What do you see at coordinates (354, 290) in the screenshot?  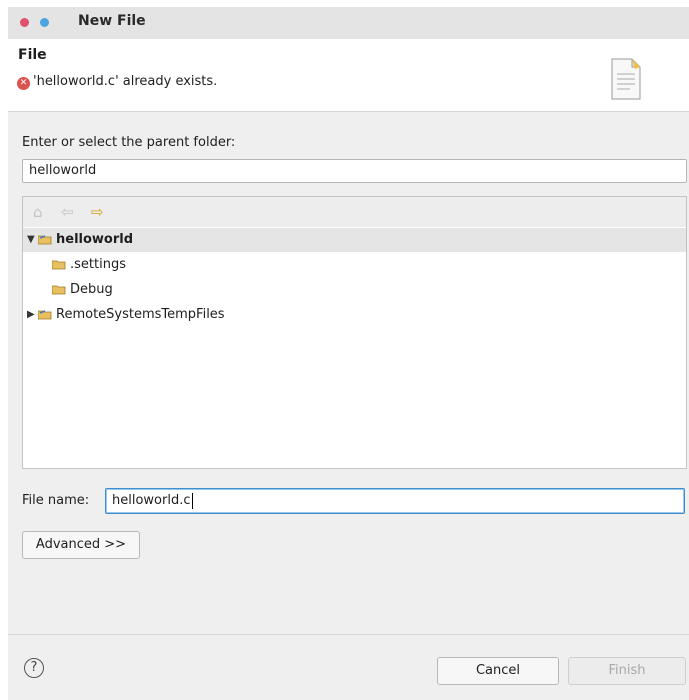 I see `tree-item-debug: Debug` at bounding box center [354, 290].